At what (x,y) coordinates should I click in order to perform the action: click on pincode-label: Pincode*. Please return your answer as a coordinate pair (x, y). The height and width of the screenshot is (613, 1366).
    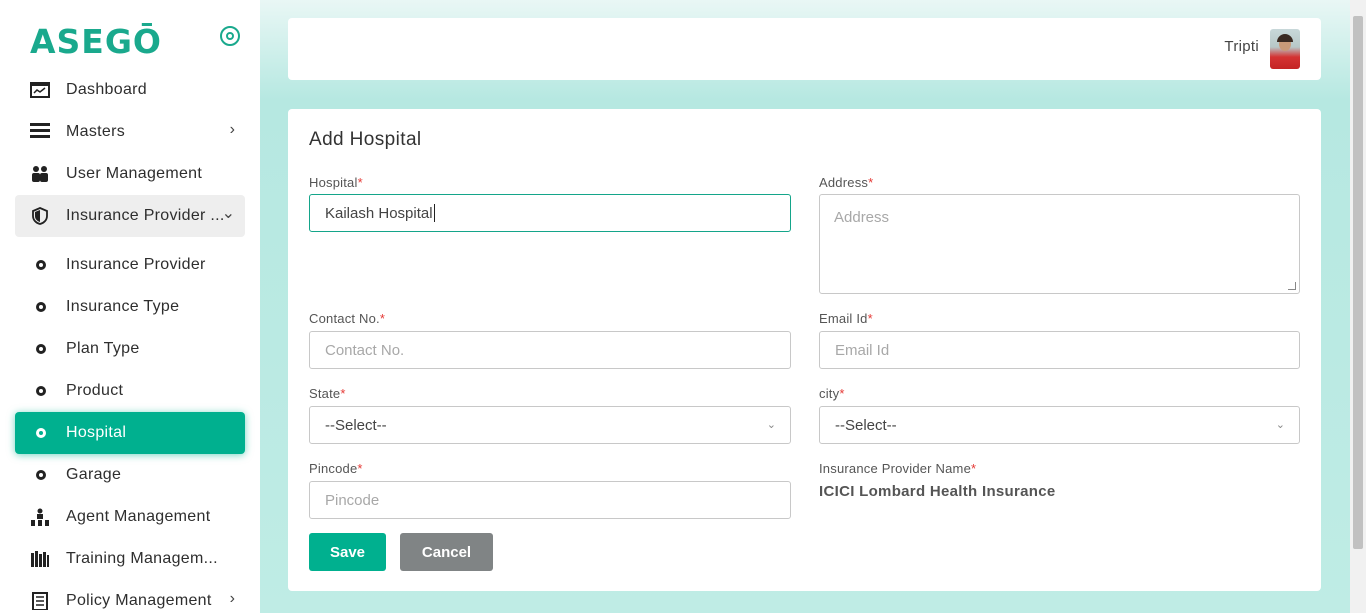
    Looking at the image, I should click on (336, 468).